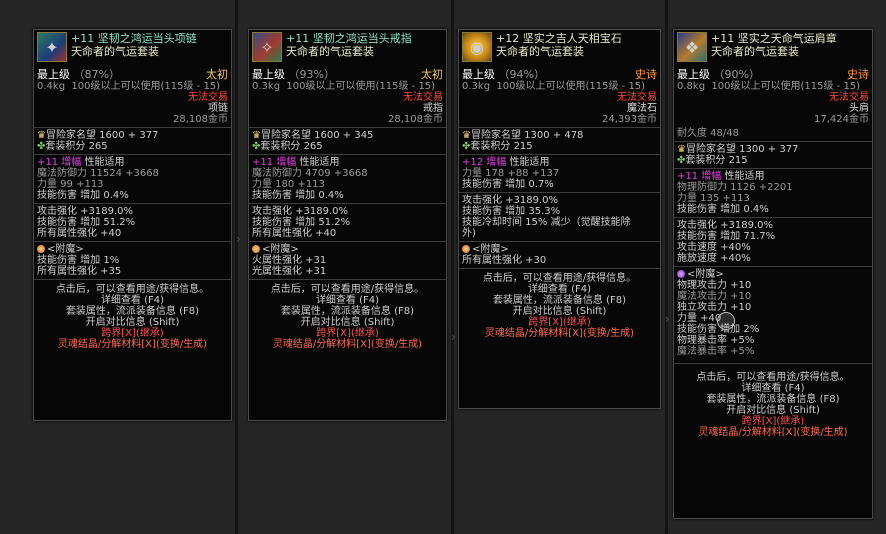 The width and height of the screenshot is (886, 534). I want to click on stat-line: 攻击速度 +40%, so click(714, 247).